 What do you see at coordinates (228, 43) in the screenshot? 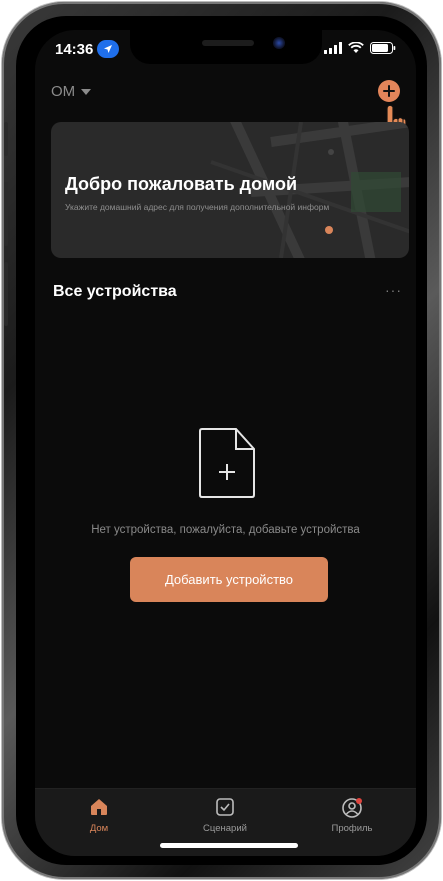
I see `speaker-grille` at bounding box center [228, 43].